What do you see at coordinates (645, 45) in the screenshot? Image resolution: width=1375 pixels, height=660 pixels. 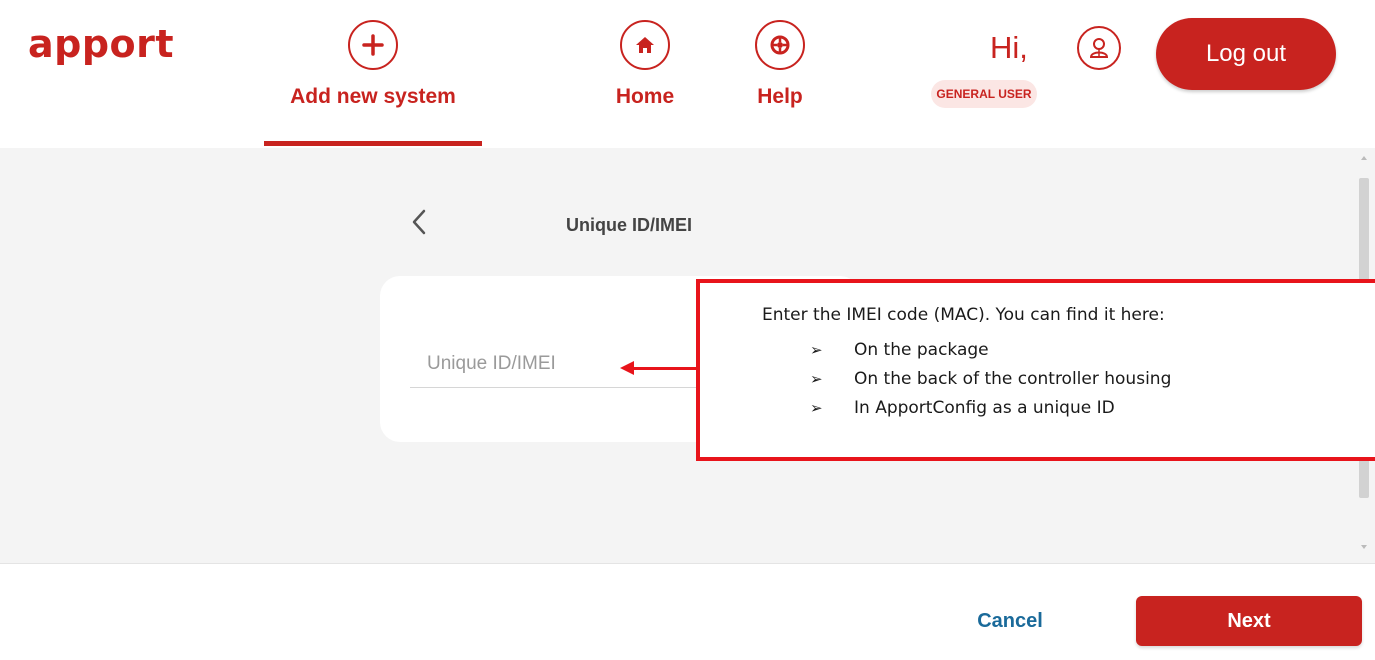 I see `home-icon` at bounding box center [645, 45].